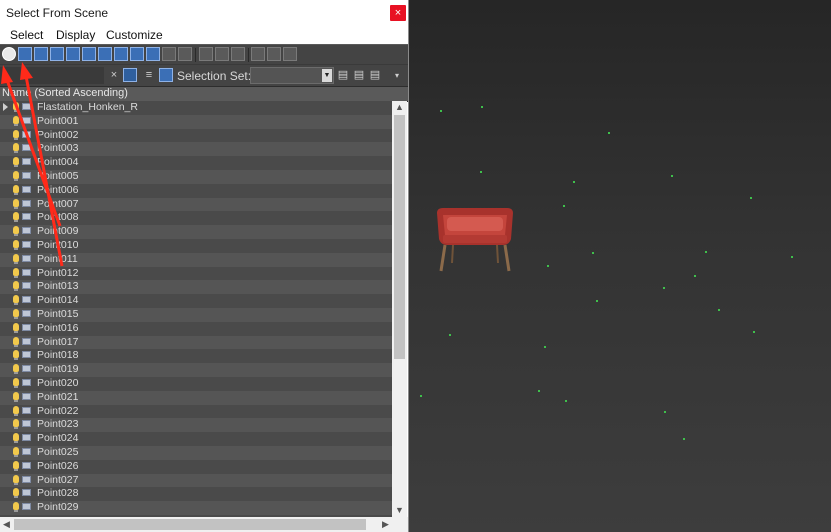 The width and height of the screenshot is (831, 532). What do you see at coordinates (26, 35) in the screenshot?
I see `menu-select: Select` at bounding box center [26, 35].